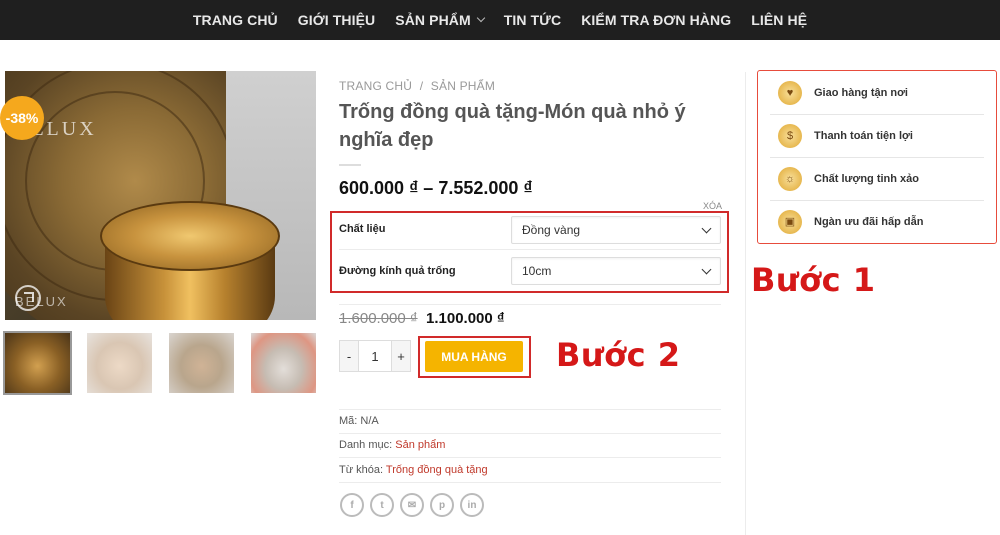 The image size is (1000, 535). I want to click on tag-label: Từ khóa:, so click(361, 470).